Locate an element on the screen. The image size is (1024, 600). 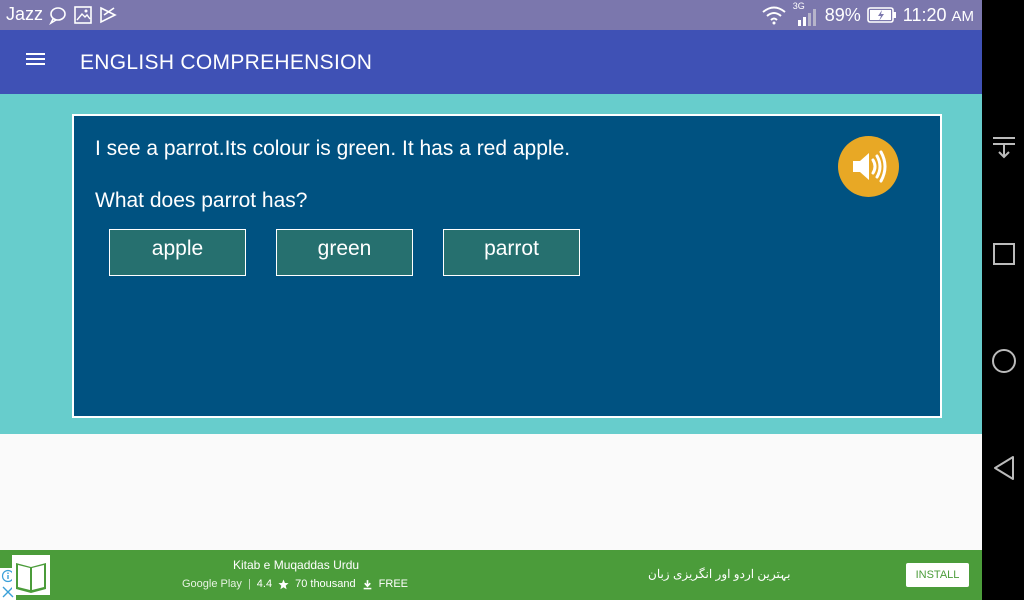
option-apple-button: apple is located at coordinates (177, 252).